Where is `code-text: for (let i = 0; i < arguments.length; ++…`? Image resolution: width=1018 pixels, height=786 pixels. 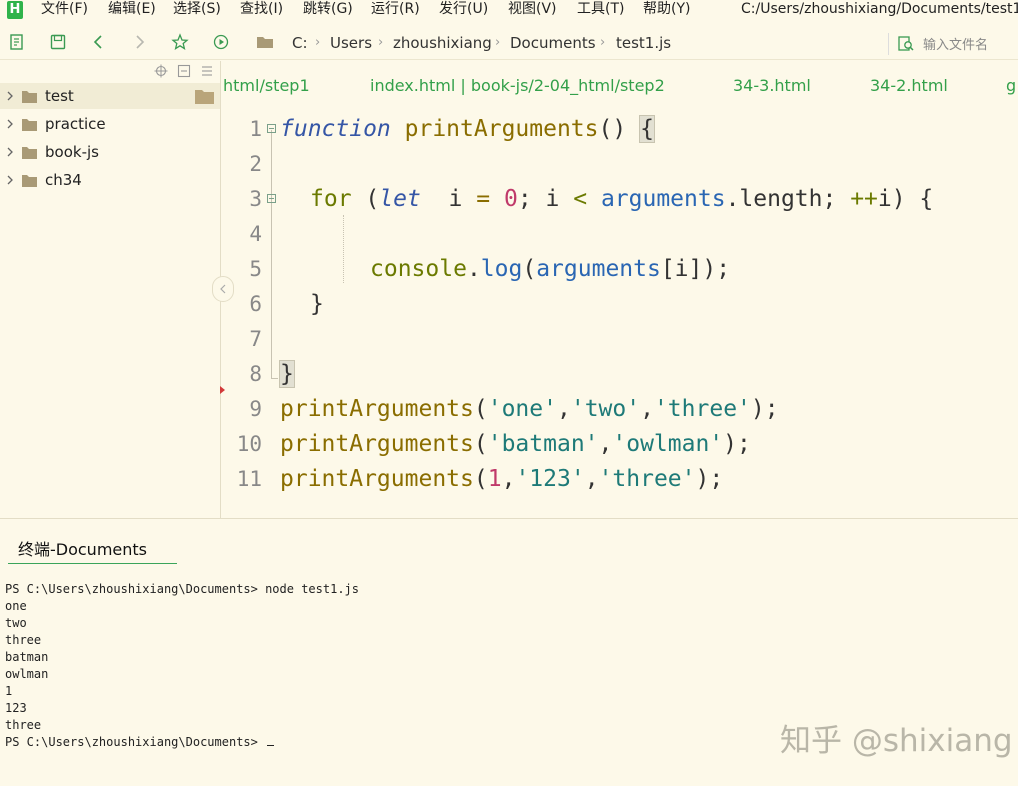
code-text: for (let i = 0; i < arguments.length; ++… is located at coordinates (621, 199).